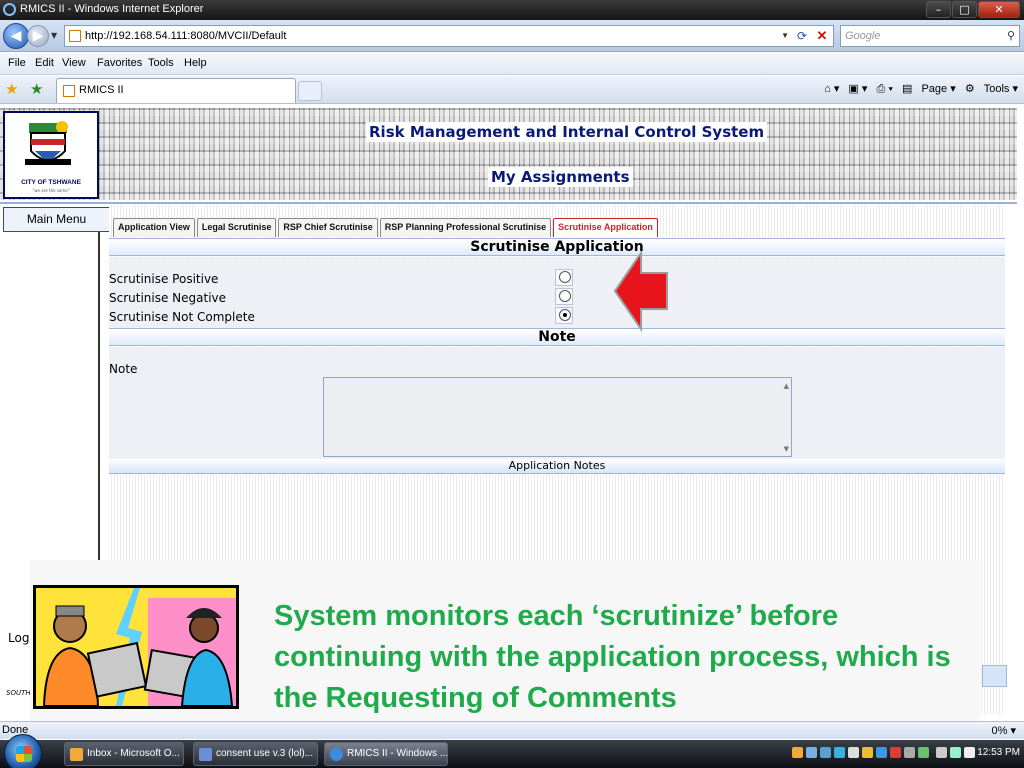  I want to click on city-logo: CITY OF TSHWANE "we are the same", so click(51, 155).